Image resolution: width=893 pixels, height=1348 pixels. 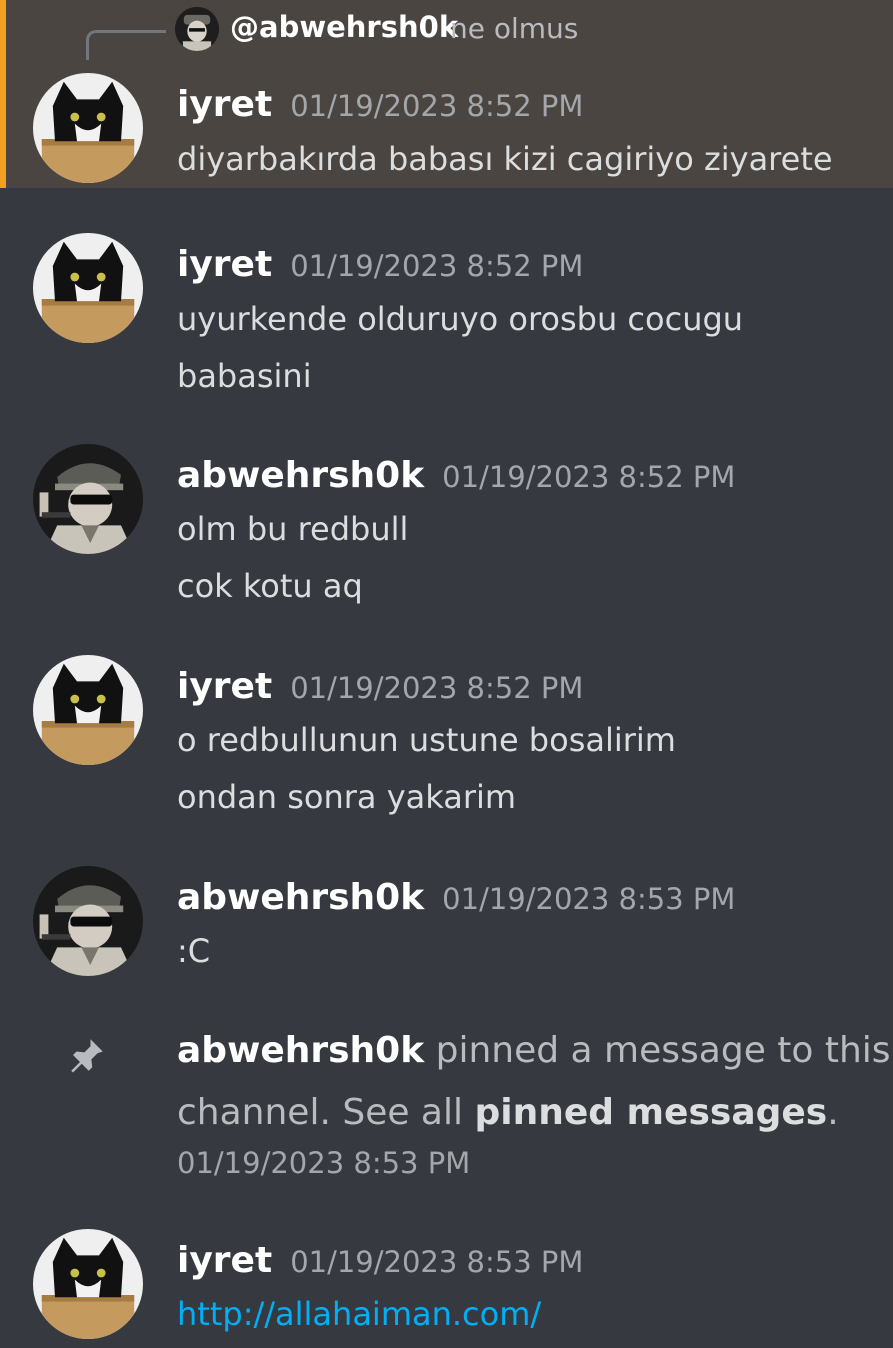 I want to click on pinned-text: channel. See all, so click(x=326, y=1112).